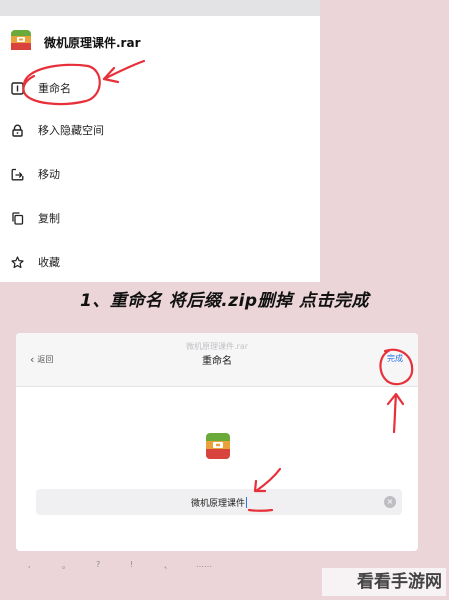 This screenshot has width=449, height=600. Describe the element at coordinates (49, 218) in the screenshot. I see `menu-item-label: 复制` at that location.